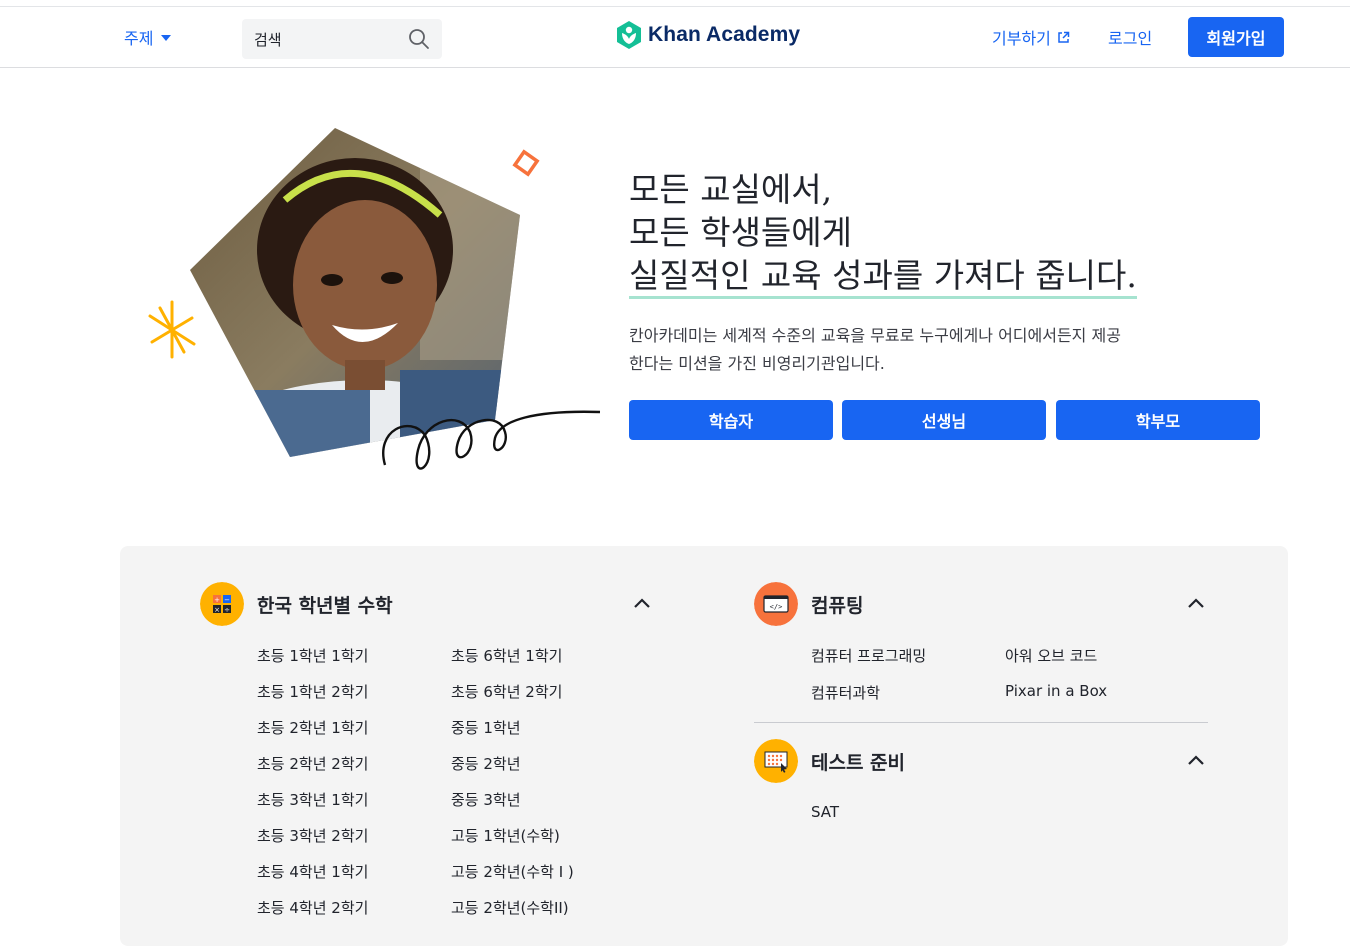 This screenshot has width=1350, height=946. I want to click on math-link: 중등 3학년, so click(486, 799).